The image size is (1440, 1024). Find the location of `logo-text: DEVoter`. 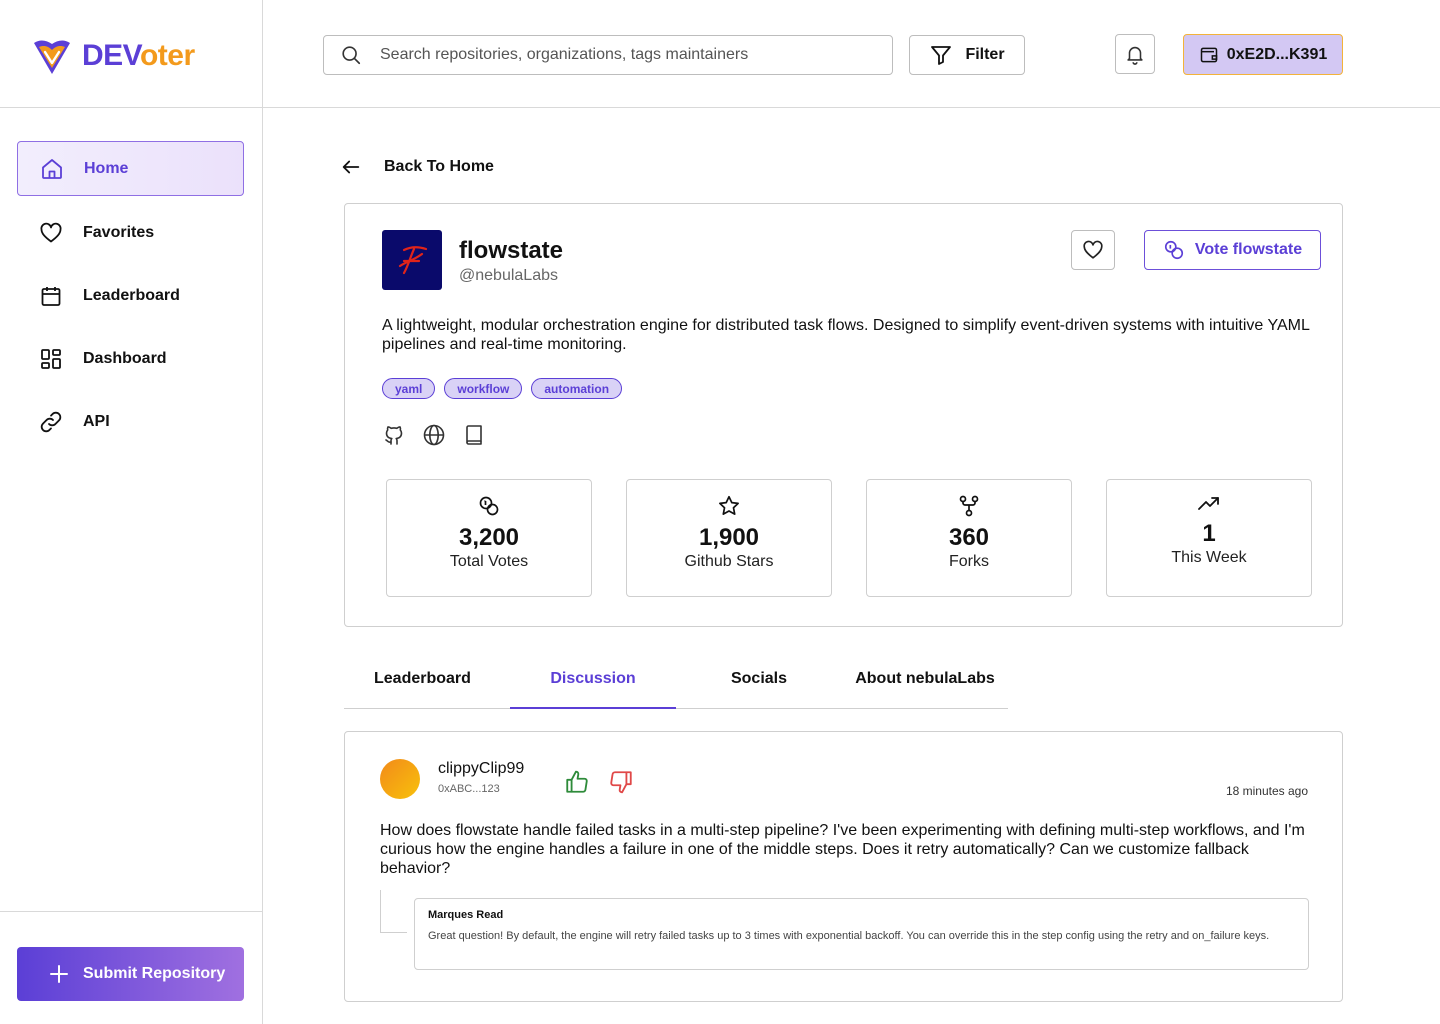

logo-text: DEVoter is located at coordinates (138, 56).